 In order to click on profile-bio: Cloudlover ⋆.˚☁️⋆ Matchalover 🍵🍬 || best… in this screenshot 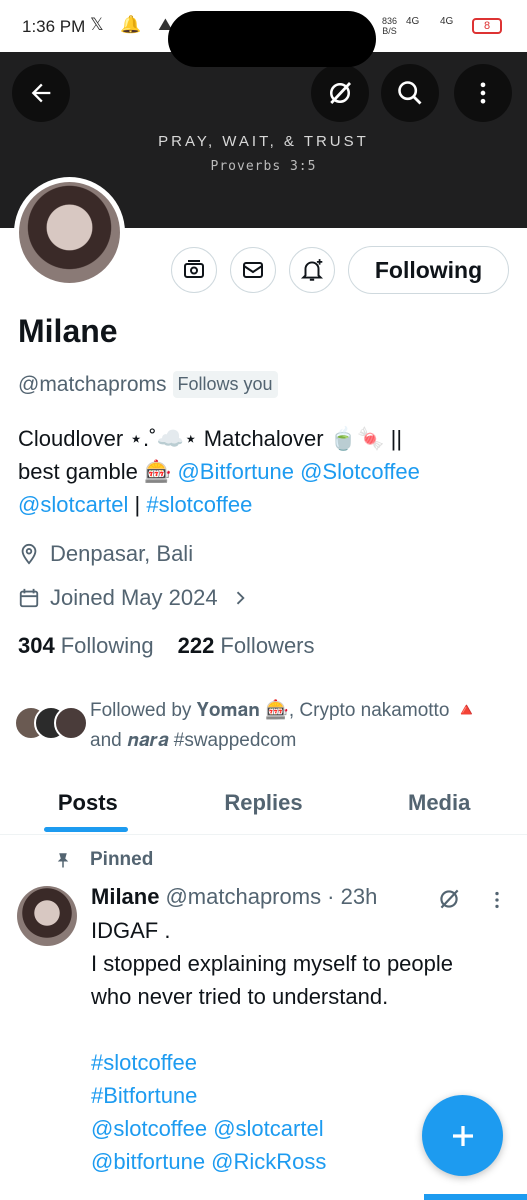, I will do `click(268, 471)`.